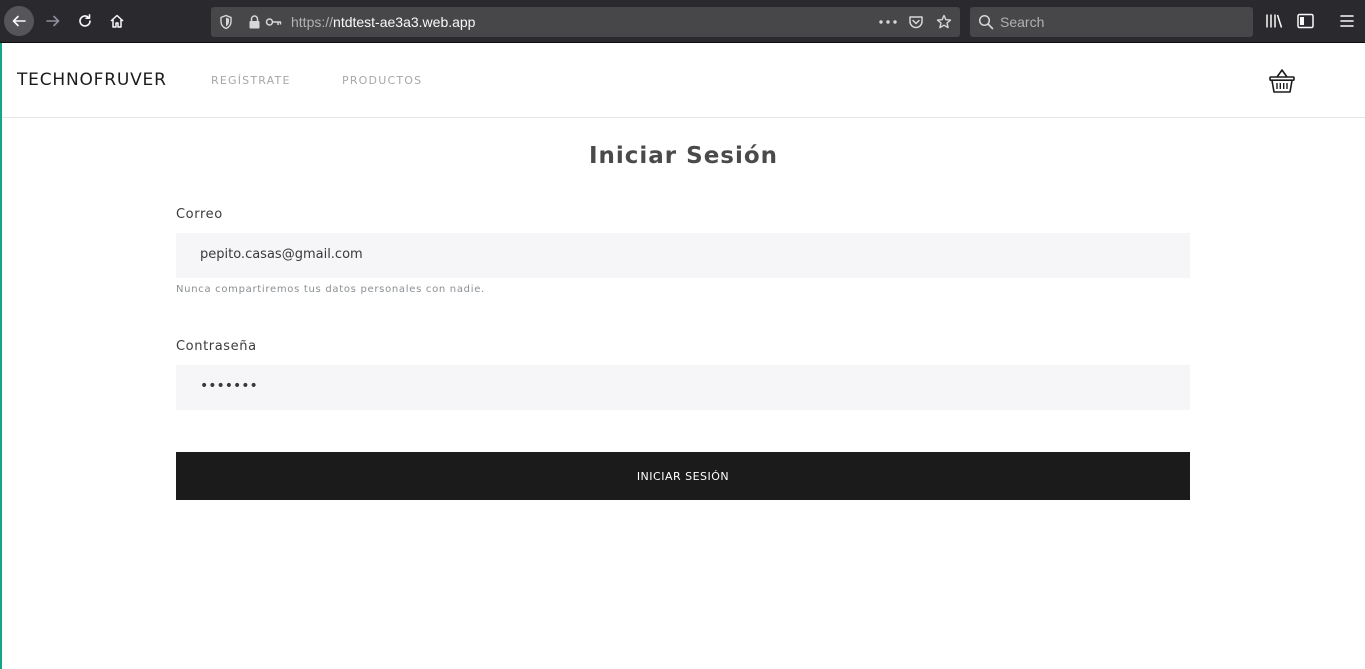 This screenshot has height=669, width=1365. I want to click on reload-icon, so click(85, 20).